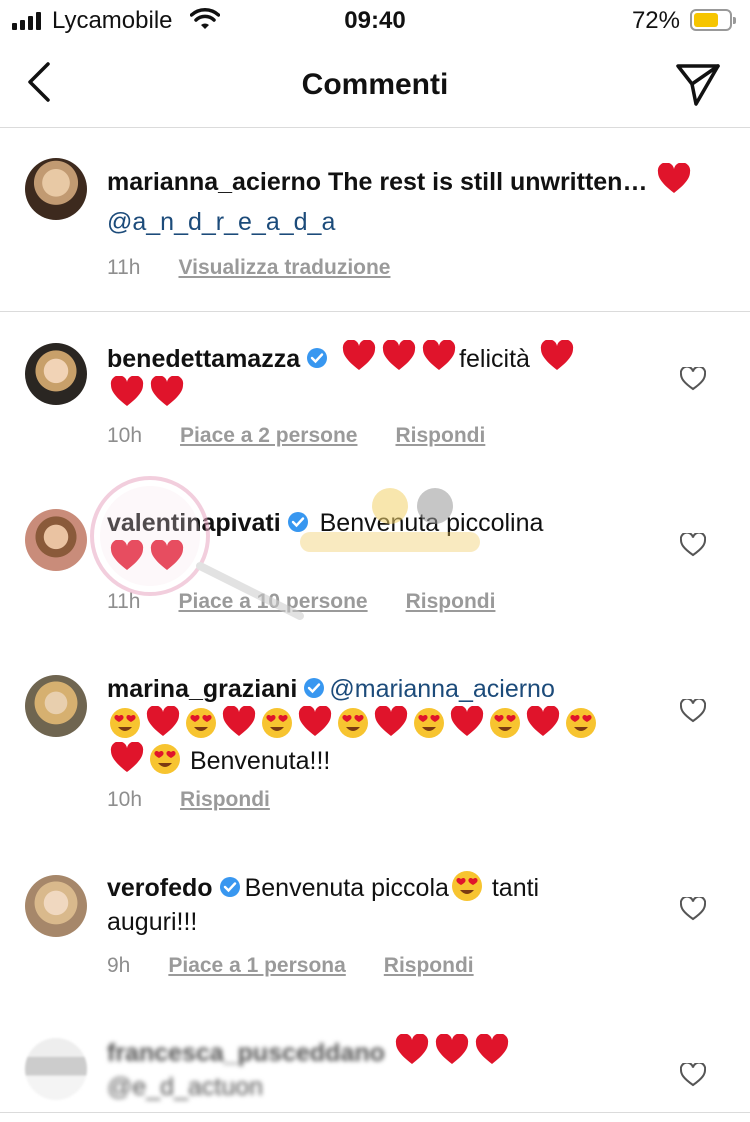  Describe the element at coordinates (268, 436) in the screenshot. I see `likes-link: Piace a 2 persone` at that location.